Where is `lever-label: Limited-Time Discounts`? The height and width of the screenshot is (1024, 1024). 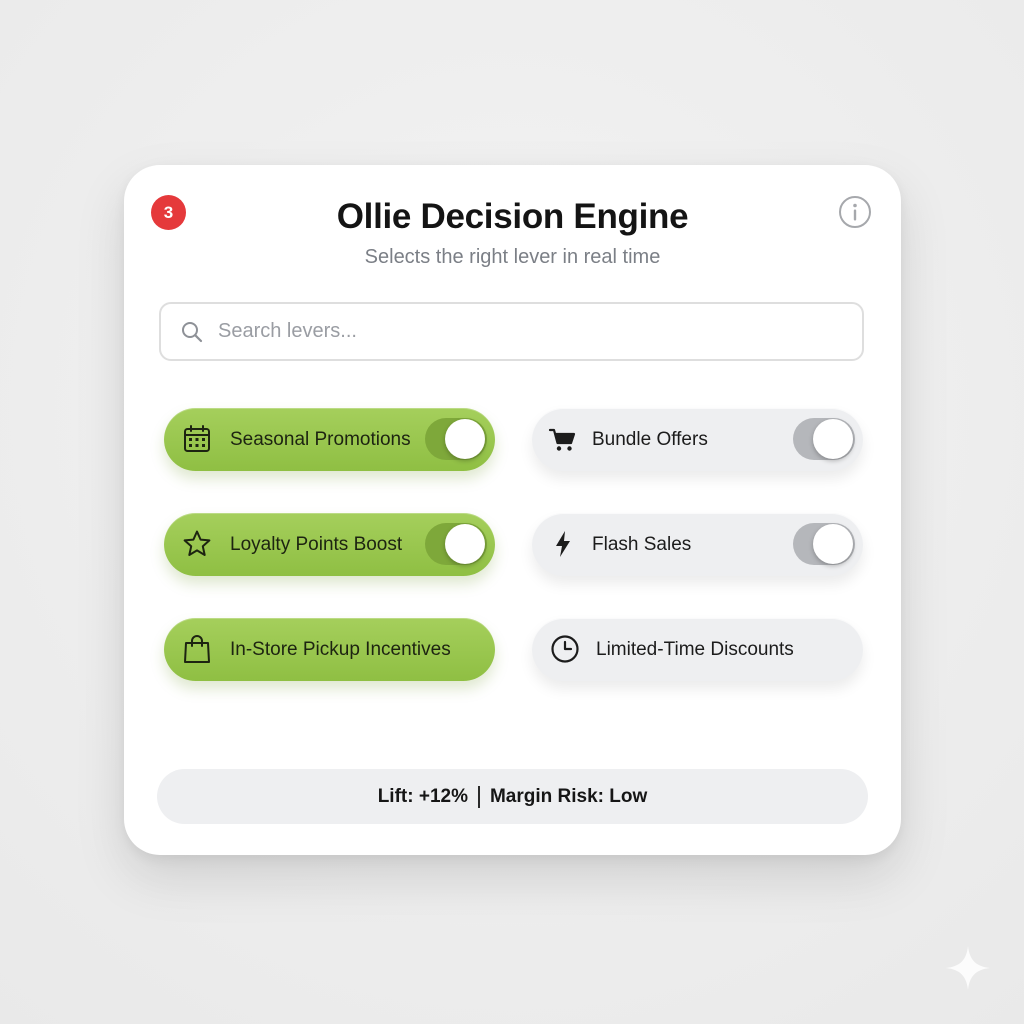 lever-label: Limited-Time Discounts is located at coordinates (695, 649).